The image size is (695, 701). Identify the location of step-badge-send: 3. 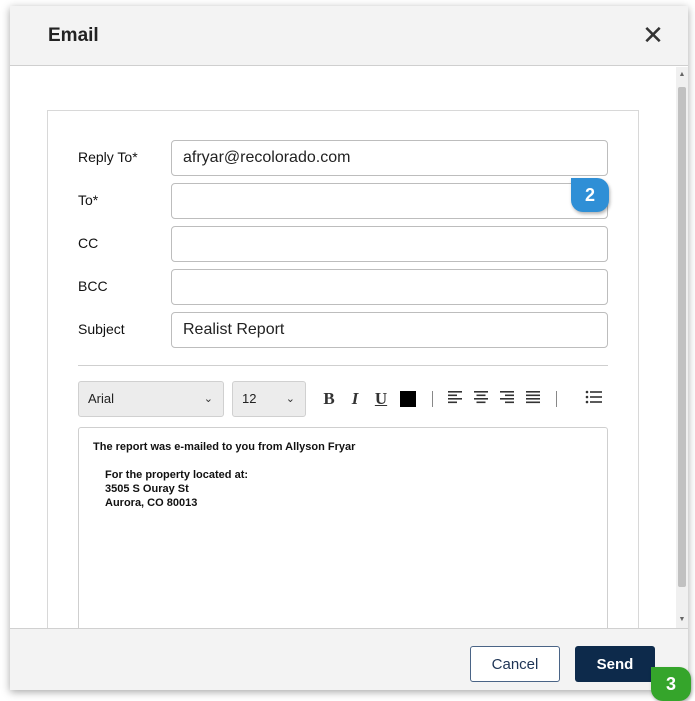
(671, 684).